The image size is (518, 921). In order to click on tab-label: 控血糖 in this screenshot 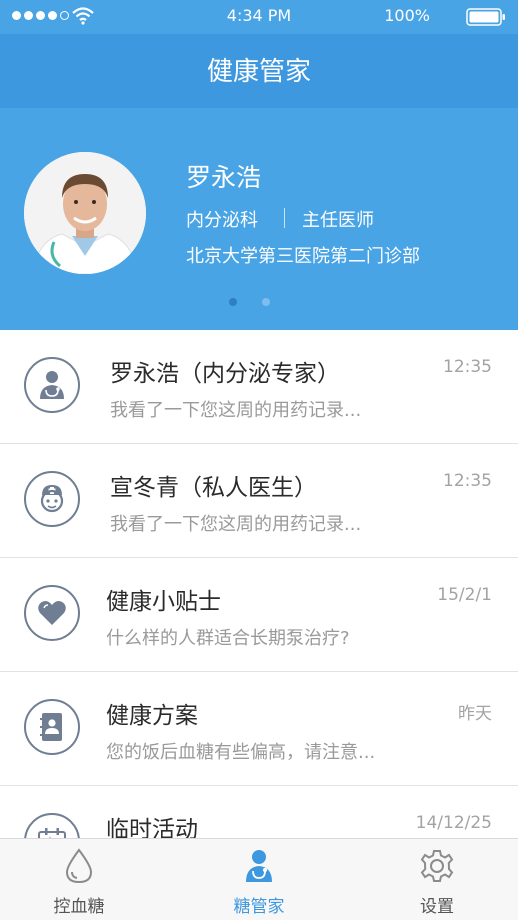, I will do `click(79, 907)`.